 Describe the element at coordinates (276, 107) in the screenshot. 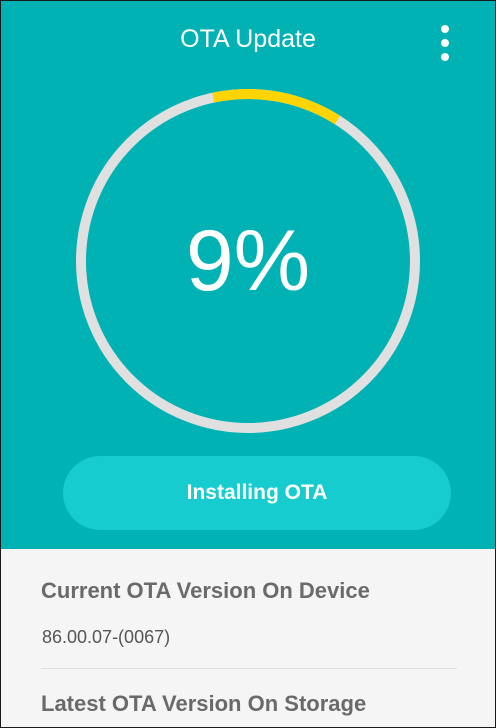

I see `progress-arc` at that location.